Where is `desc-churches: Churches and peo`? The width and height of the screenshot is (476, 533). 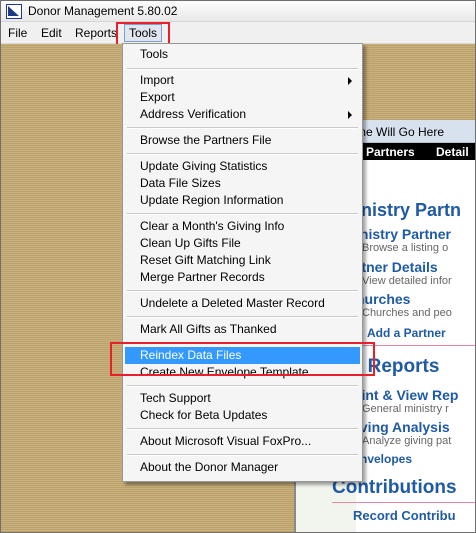
desc-churches: Churches and peo is located at coordinates (407, 313).